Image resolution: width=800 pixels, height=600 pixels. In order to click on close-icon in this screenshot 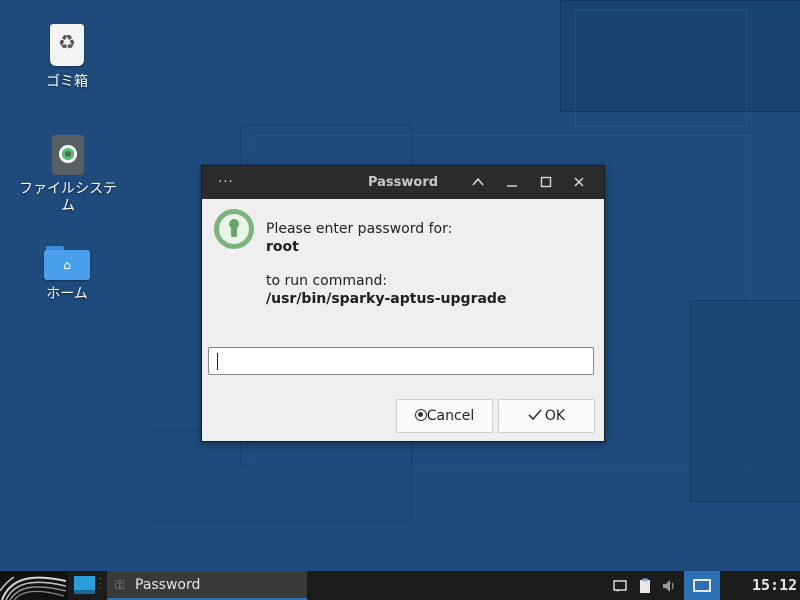, I will do `click(579, 182)`.